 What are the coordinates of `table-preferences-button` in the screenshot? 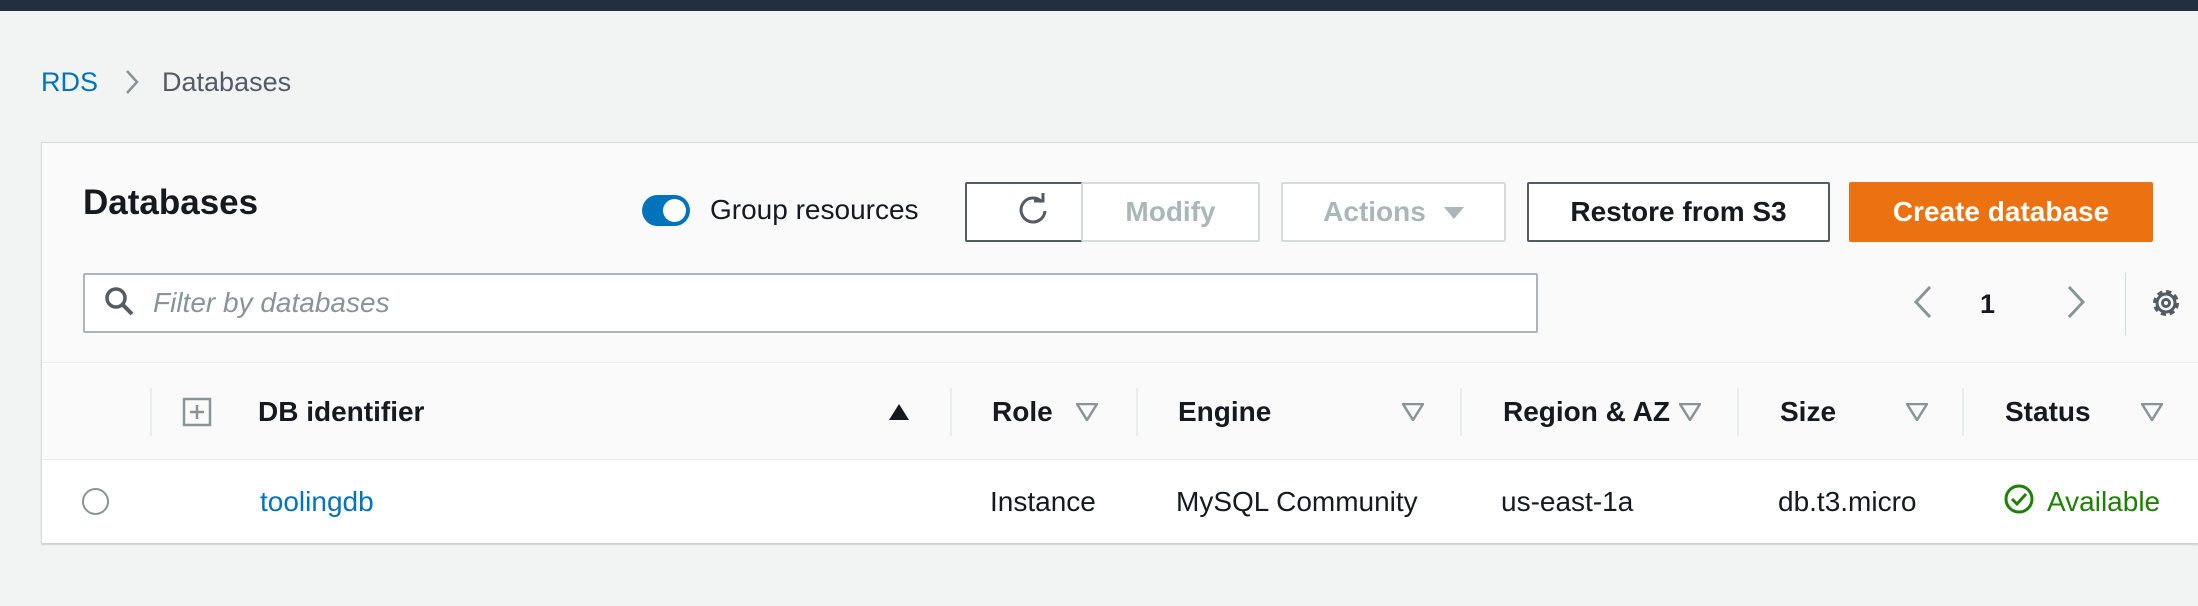 It's located at (2166, 305).